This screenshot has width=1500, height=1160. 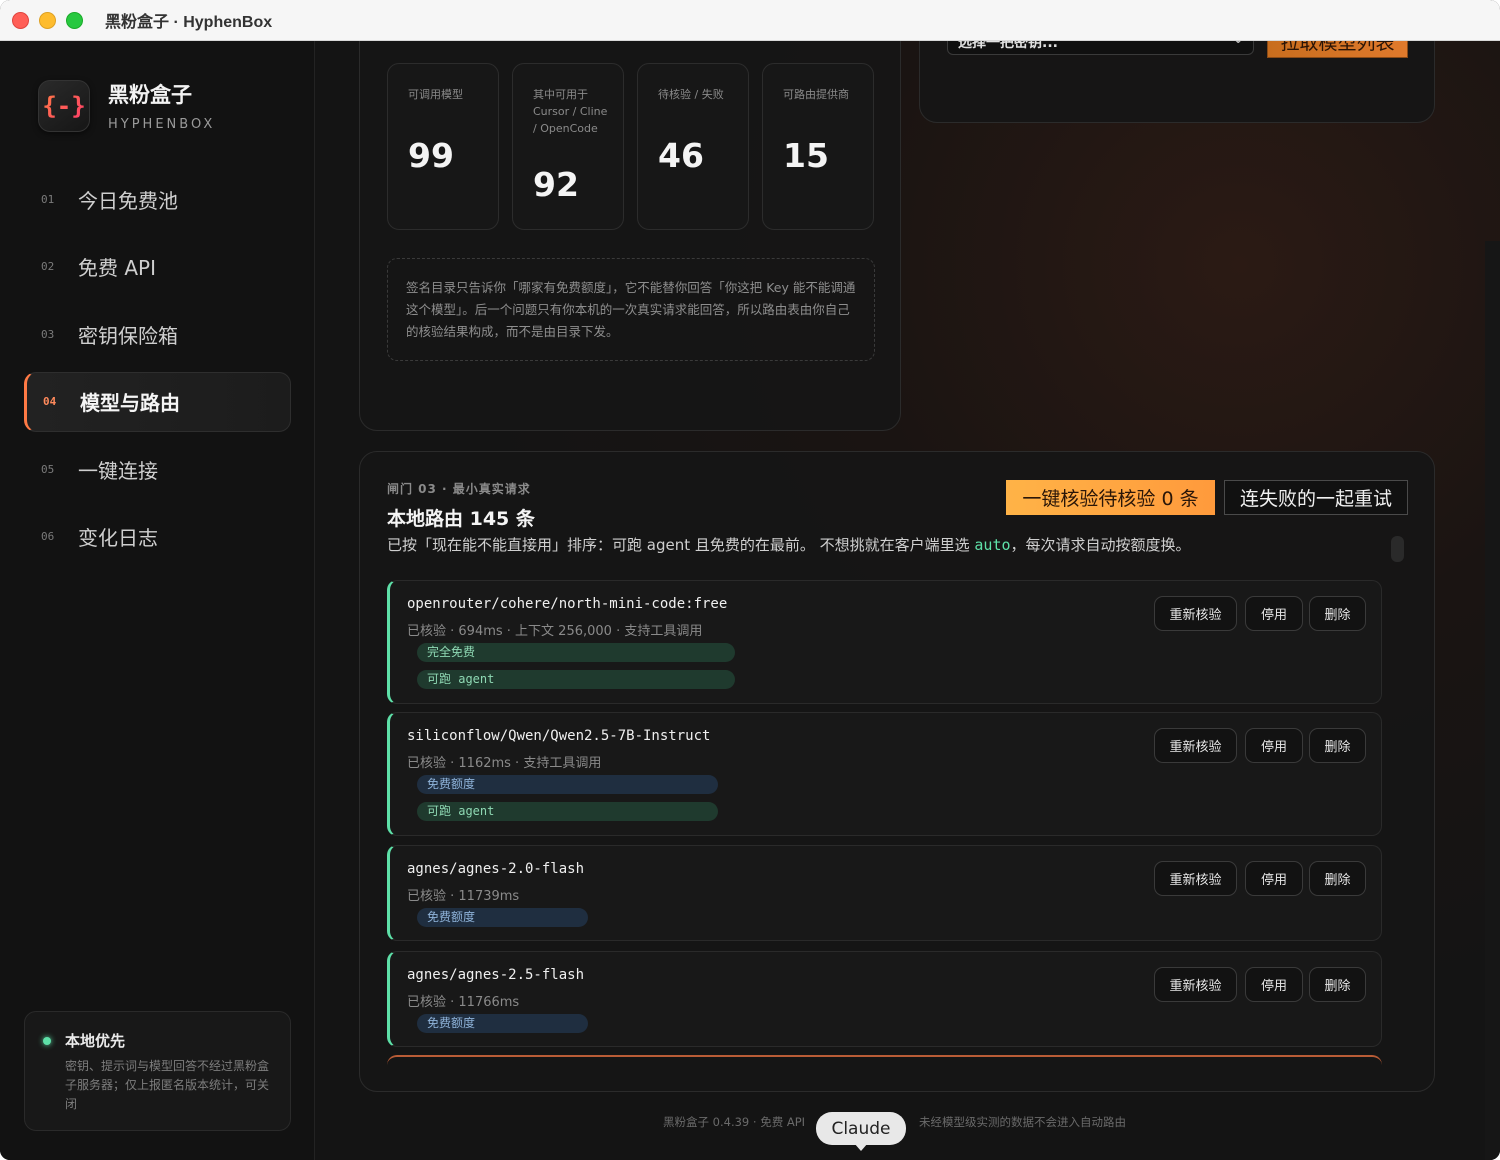 What do you see at coordinates (861, 1131) in the screenshot?
I see `tooltip: Claude` at bounding box center [861, 1131].